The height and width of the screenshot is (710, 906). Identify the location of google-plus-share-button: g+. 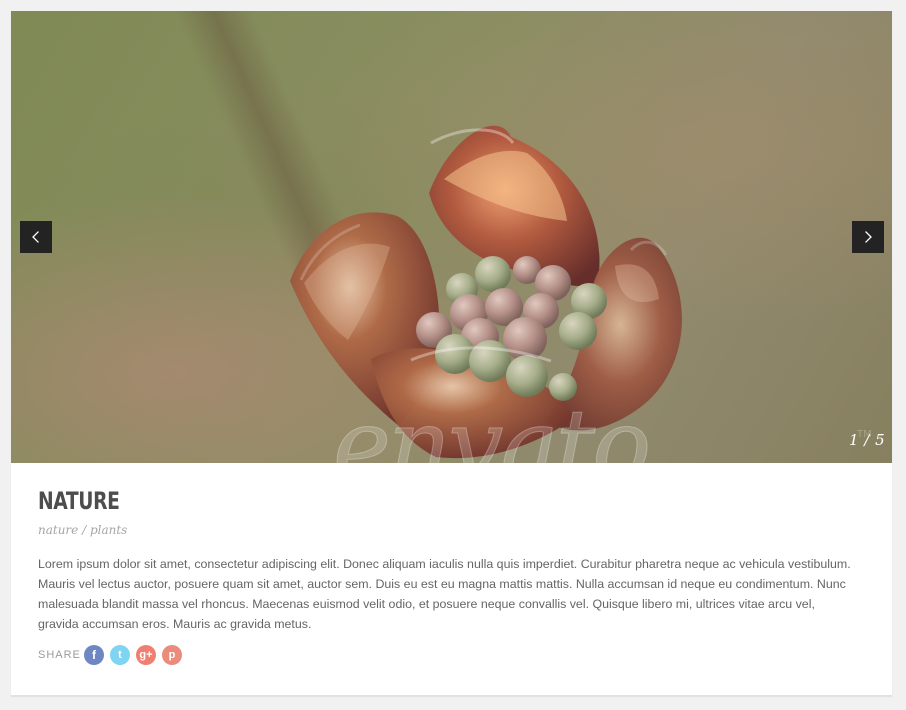
(146, 655).